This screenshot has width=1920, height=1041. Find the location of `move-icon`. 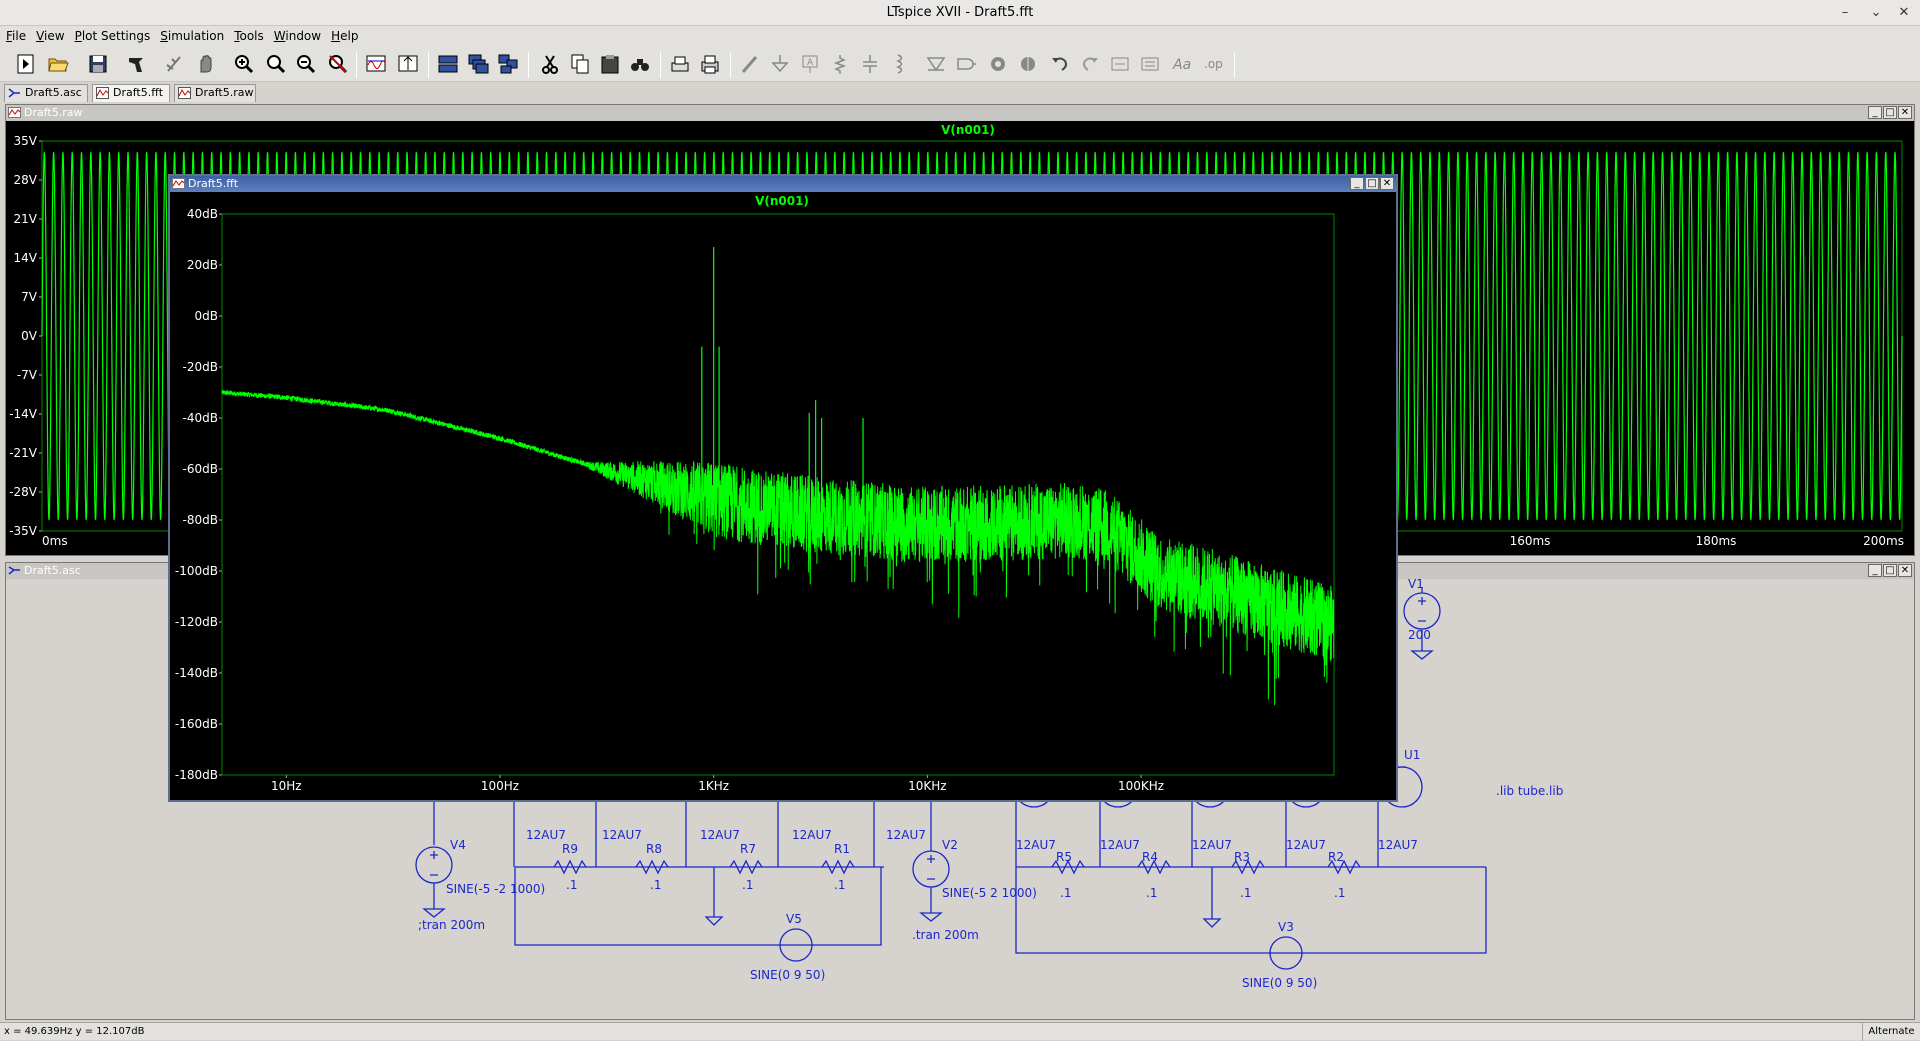

move-icon is located at coordinates (1120, 64).